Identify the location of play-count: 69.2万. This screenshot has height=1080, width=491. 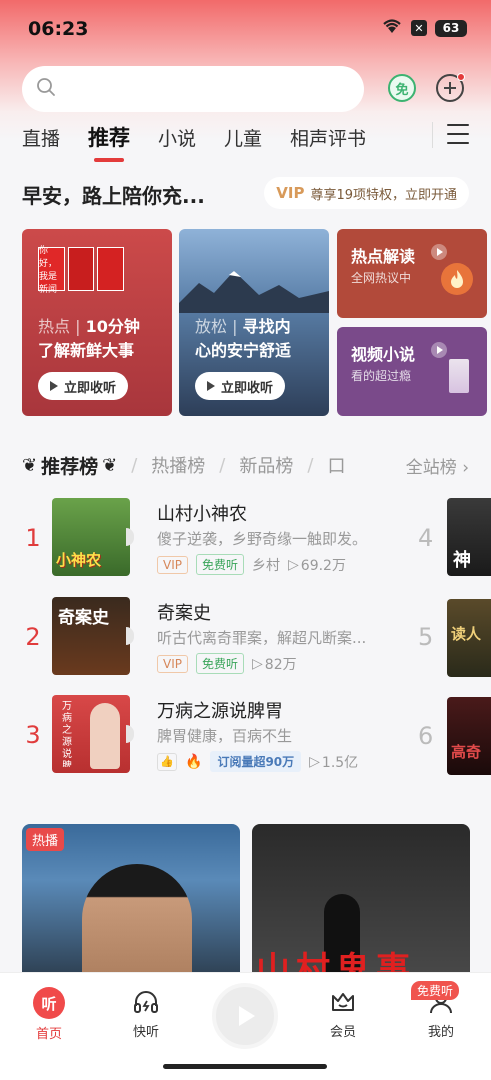
(323, 565).